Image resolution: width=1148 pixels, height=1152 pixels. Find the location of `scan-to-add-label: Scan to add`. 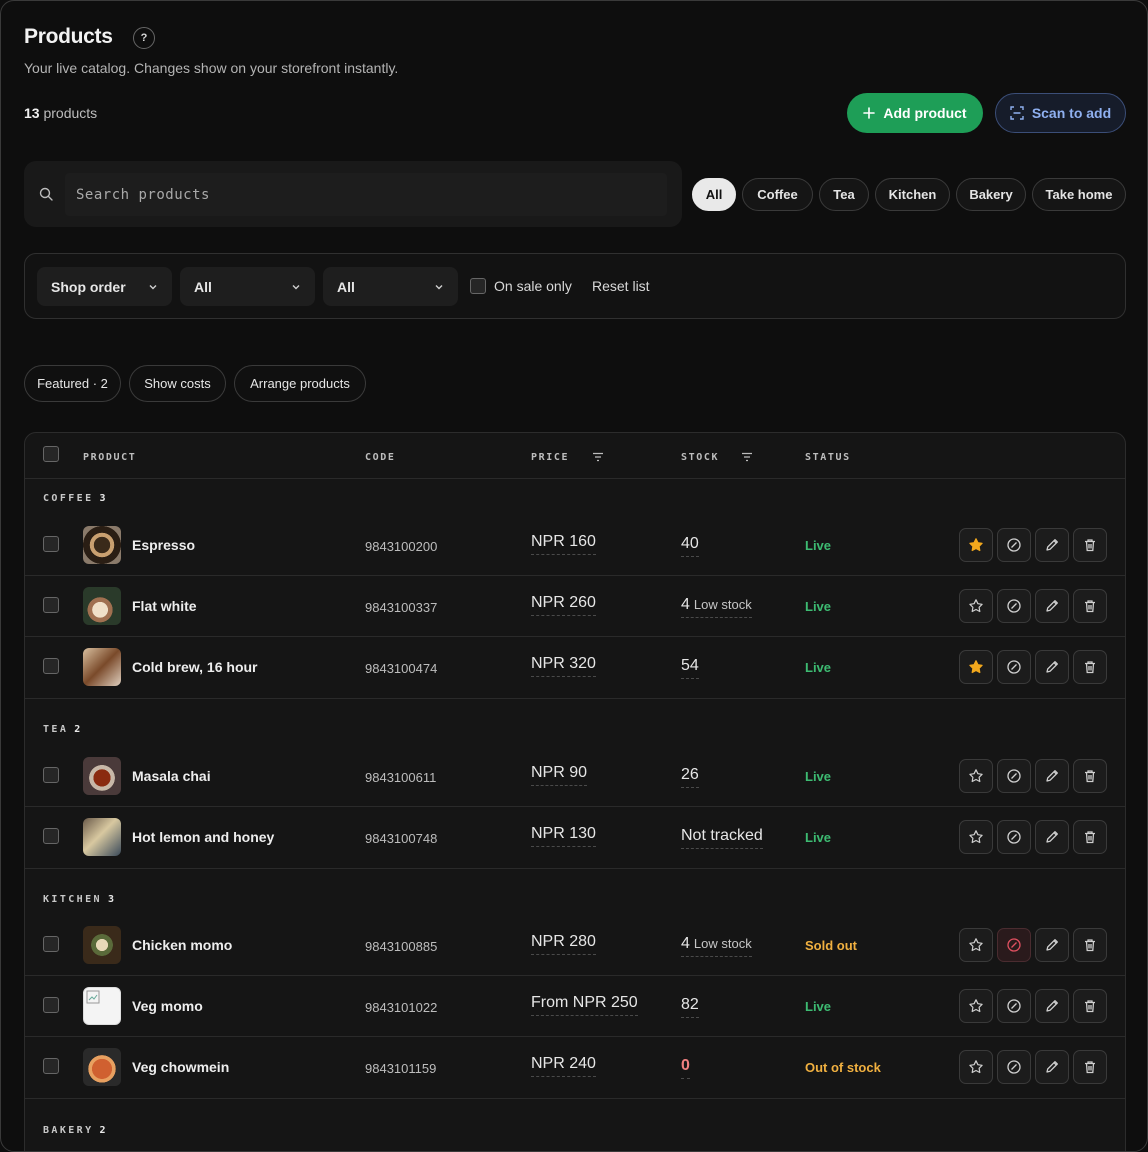

scan-to-add-label: Scan to add is located at coordinates (1071, 113).